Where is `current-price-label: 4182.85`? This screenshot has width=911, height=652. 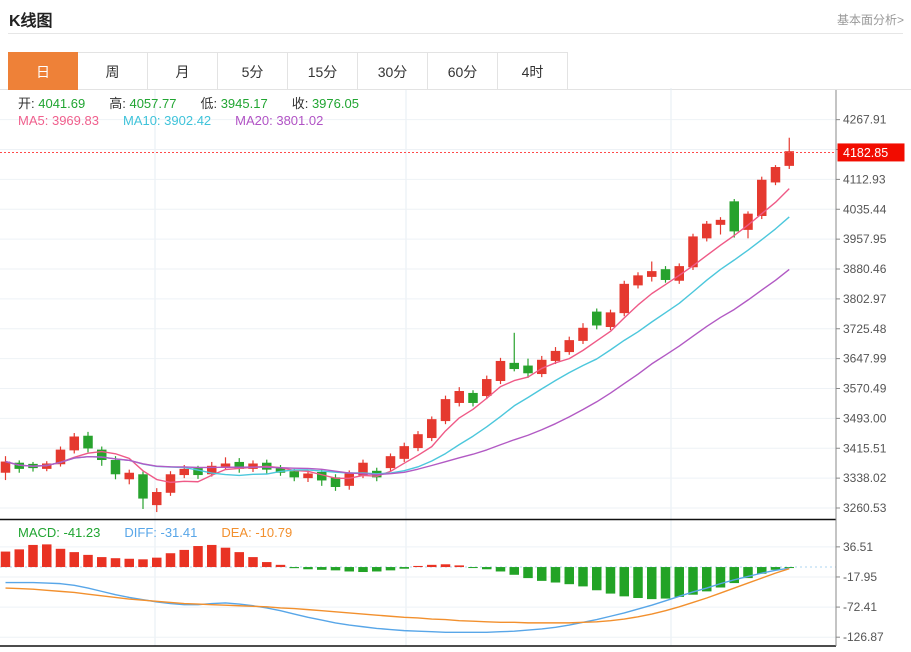 current-price-label: 4182.85 is located at coordinates (865, 153).